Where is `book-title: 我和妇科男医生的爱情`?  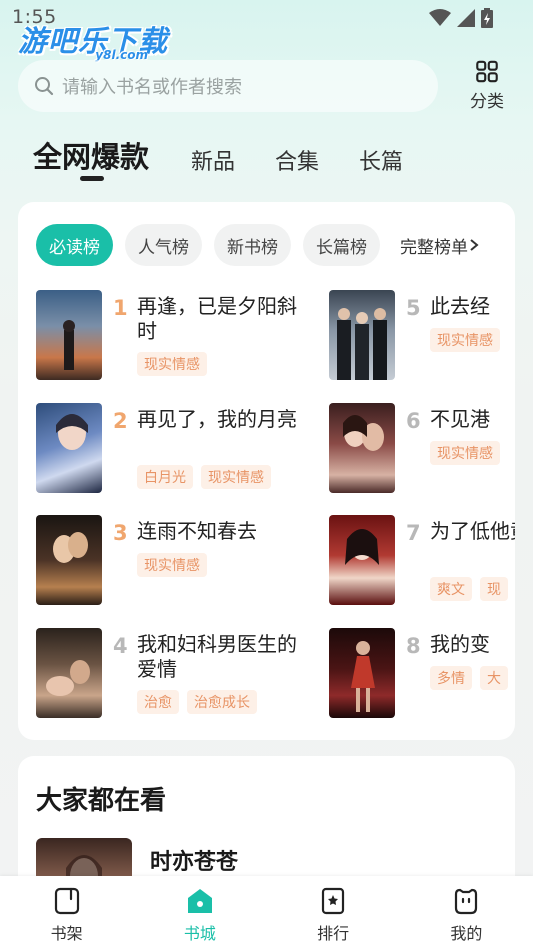
book-title: 我和妇科男医生的爱情 is located at coordinates (217, 656).